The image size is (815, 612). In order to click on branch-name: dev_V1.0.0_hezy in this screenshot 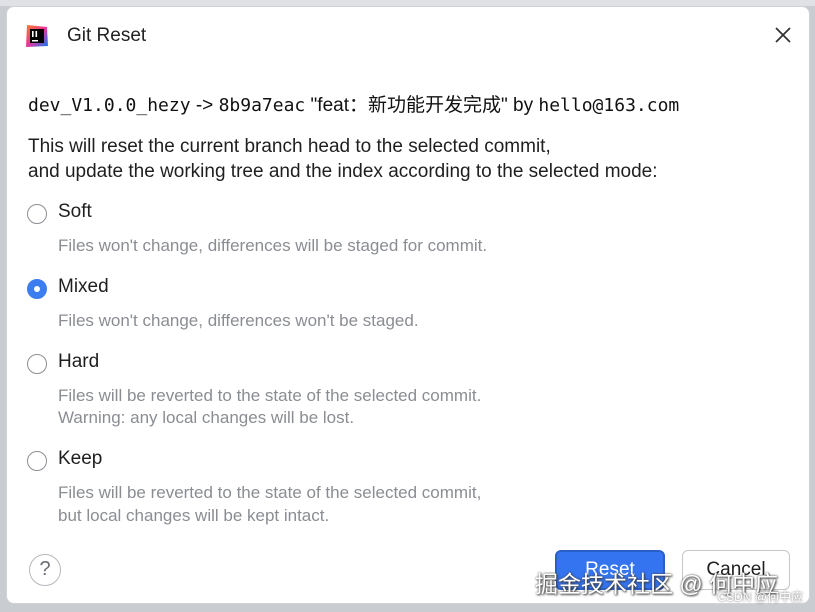, I will do `click(109, 105)`.